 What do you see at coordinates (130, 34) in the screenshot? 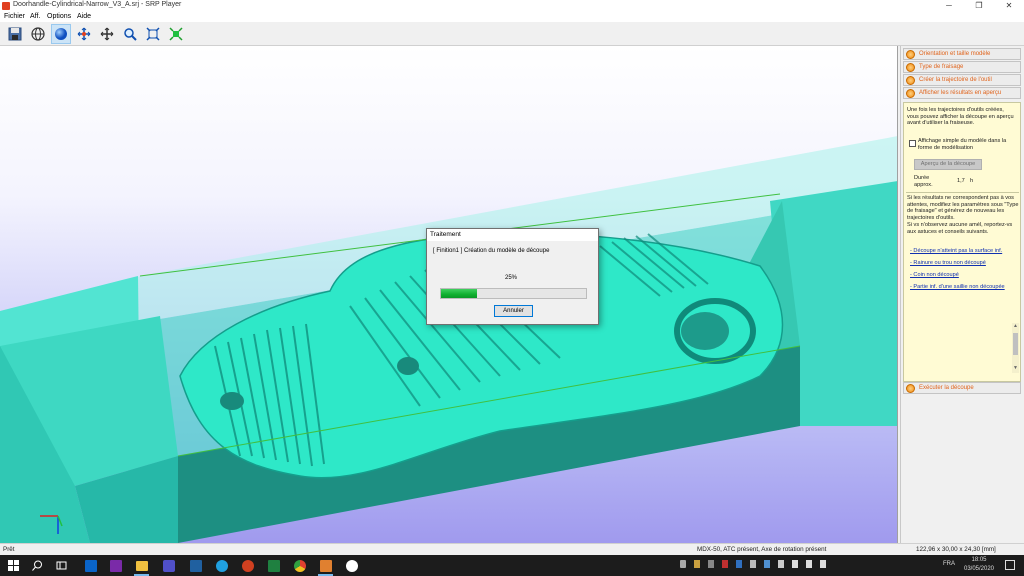
I see `zoom-icon` at bounding box center [130, 34].